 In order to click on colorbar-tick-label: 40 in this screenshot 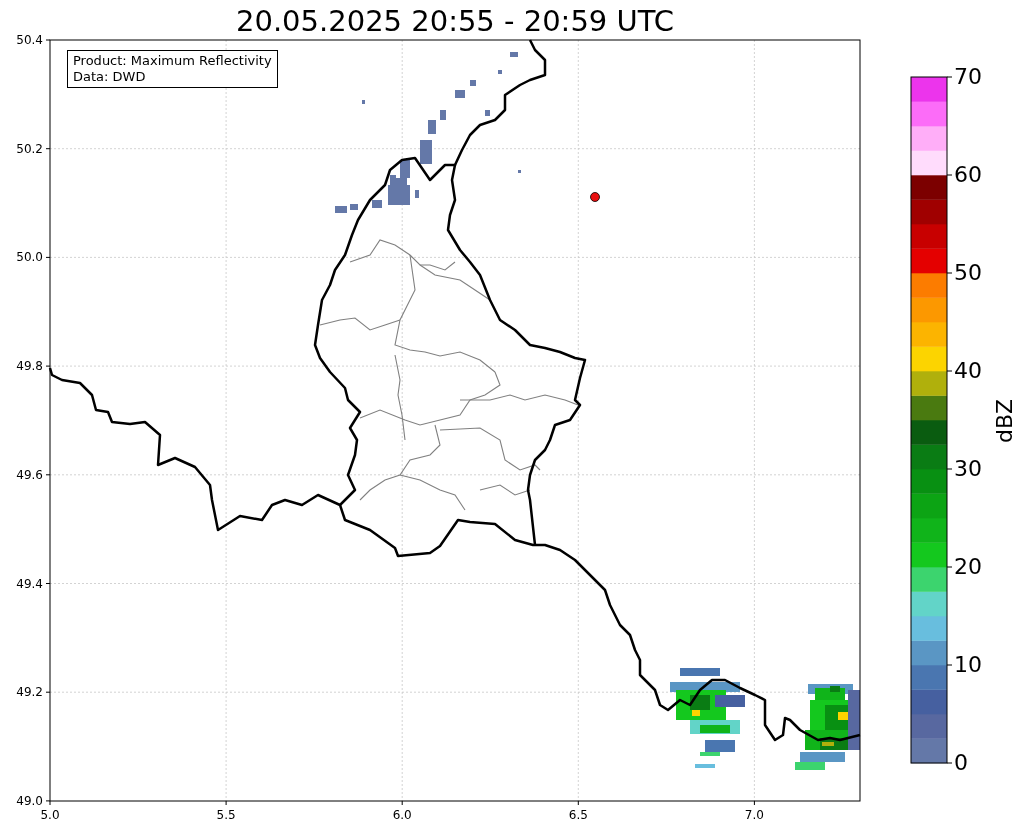, I will do `click(968, 371)`.